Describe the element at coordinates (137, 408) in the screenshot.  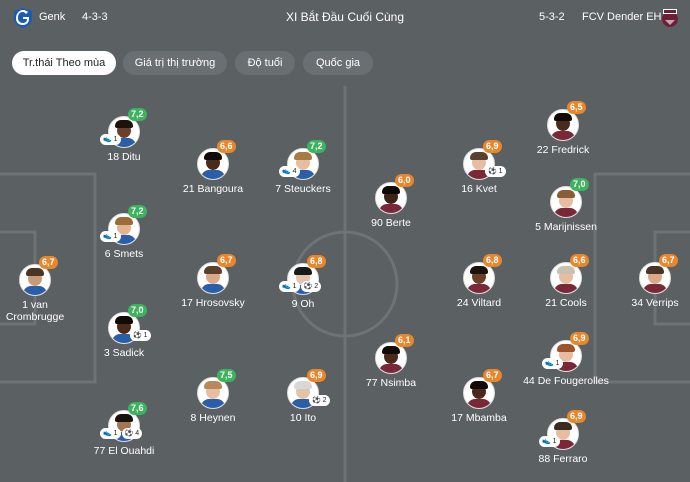
I see `player-rating-badge: 7,6` at that location.